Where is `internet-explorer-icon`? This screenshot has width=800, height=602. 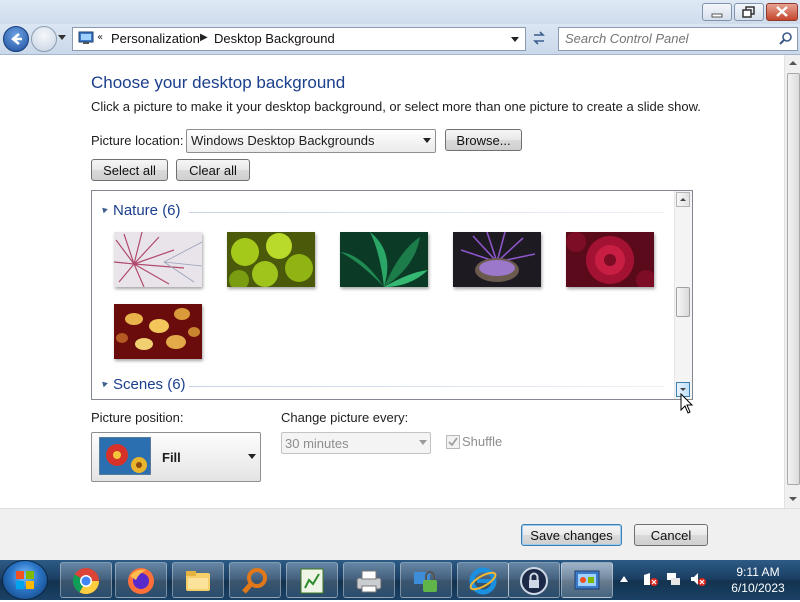
internet-explorer-icon is located at coordinates (483, 581).